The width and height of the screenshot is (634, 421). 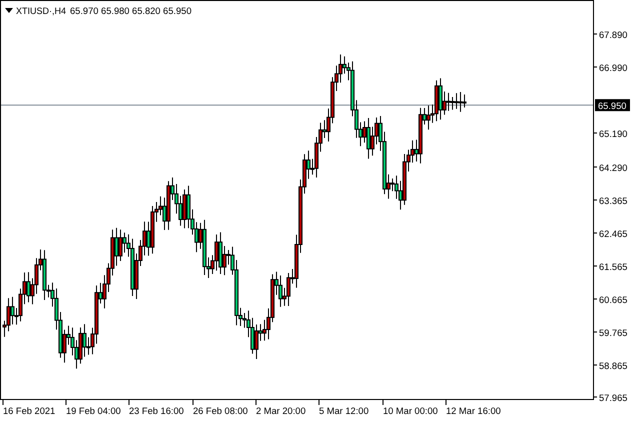 I want to click on time-axis-label: 5 Mar 12:00, so click(x=344, y=411).